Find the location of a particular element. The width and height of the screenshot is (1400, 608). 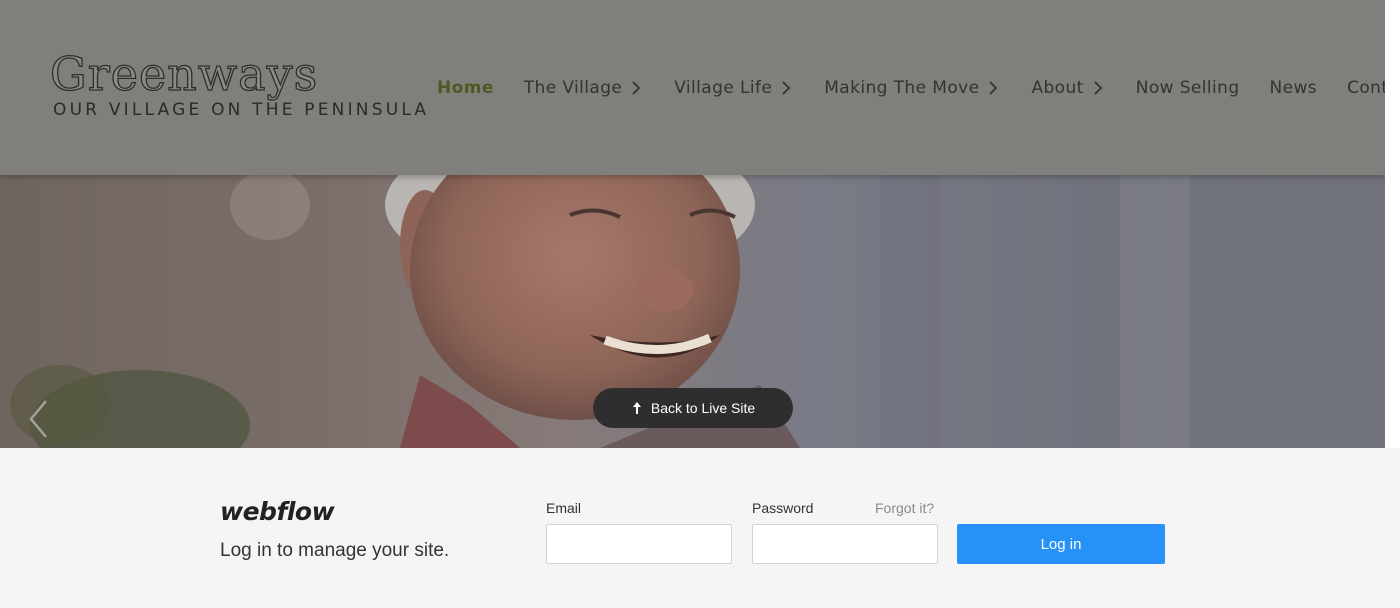

site-logo: Greenways OUR VILLAGE ON THE PENINSULA is located at coordinates (239, 83).